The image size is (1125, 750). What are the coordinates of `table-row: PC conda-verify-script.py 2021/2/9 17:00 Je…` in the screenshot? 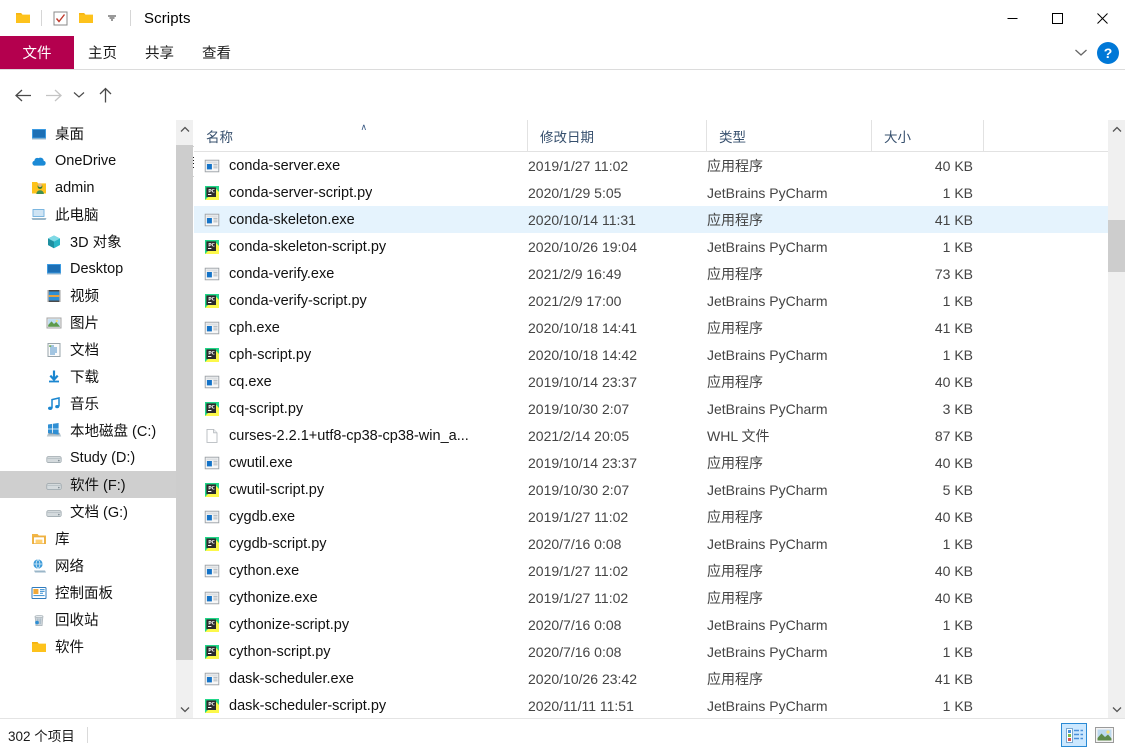 It's located at (651, 300).